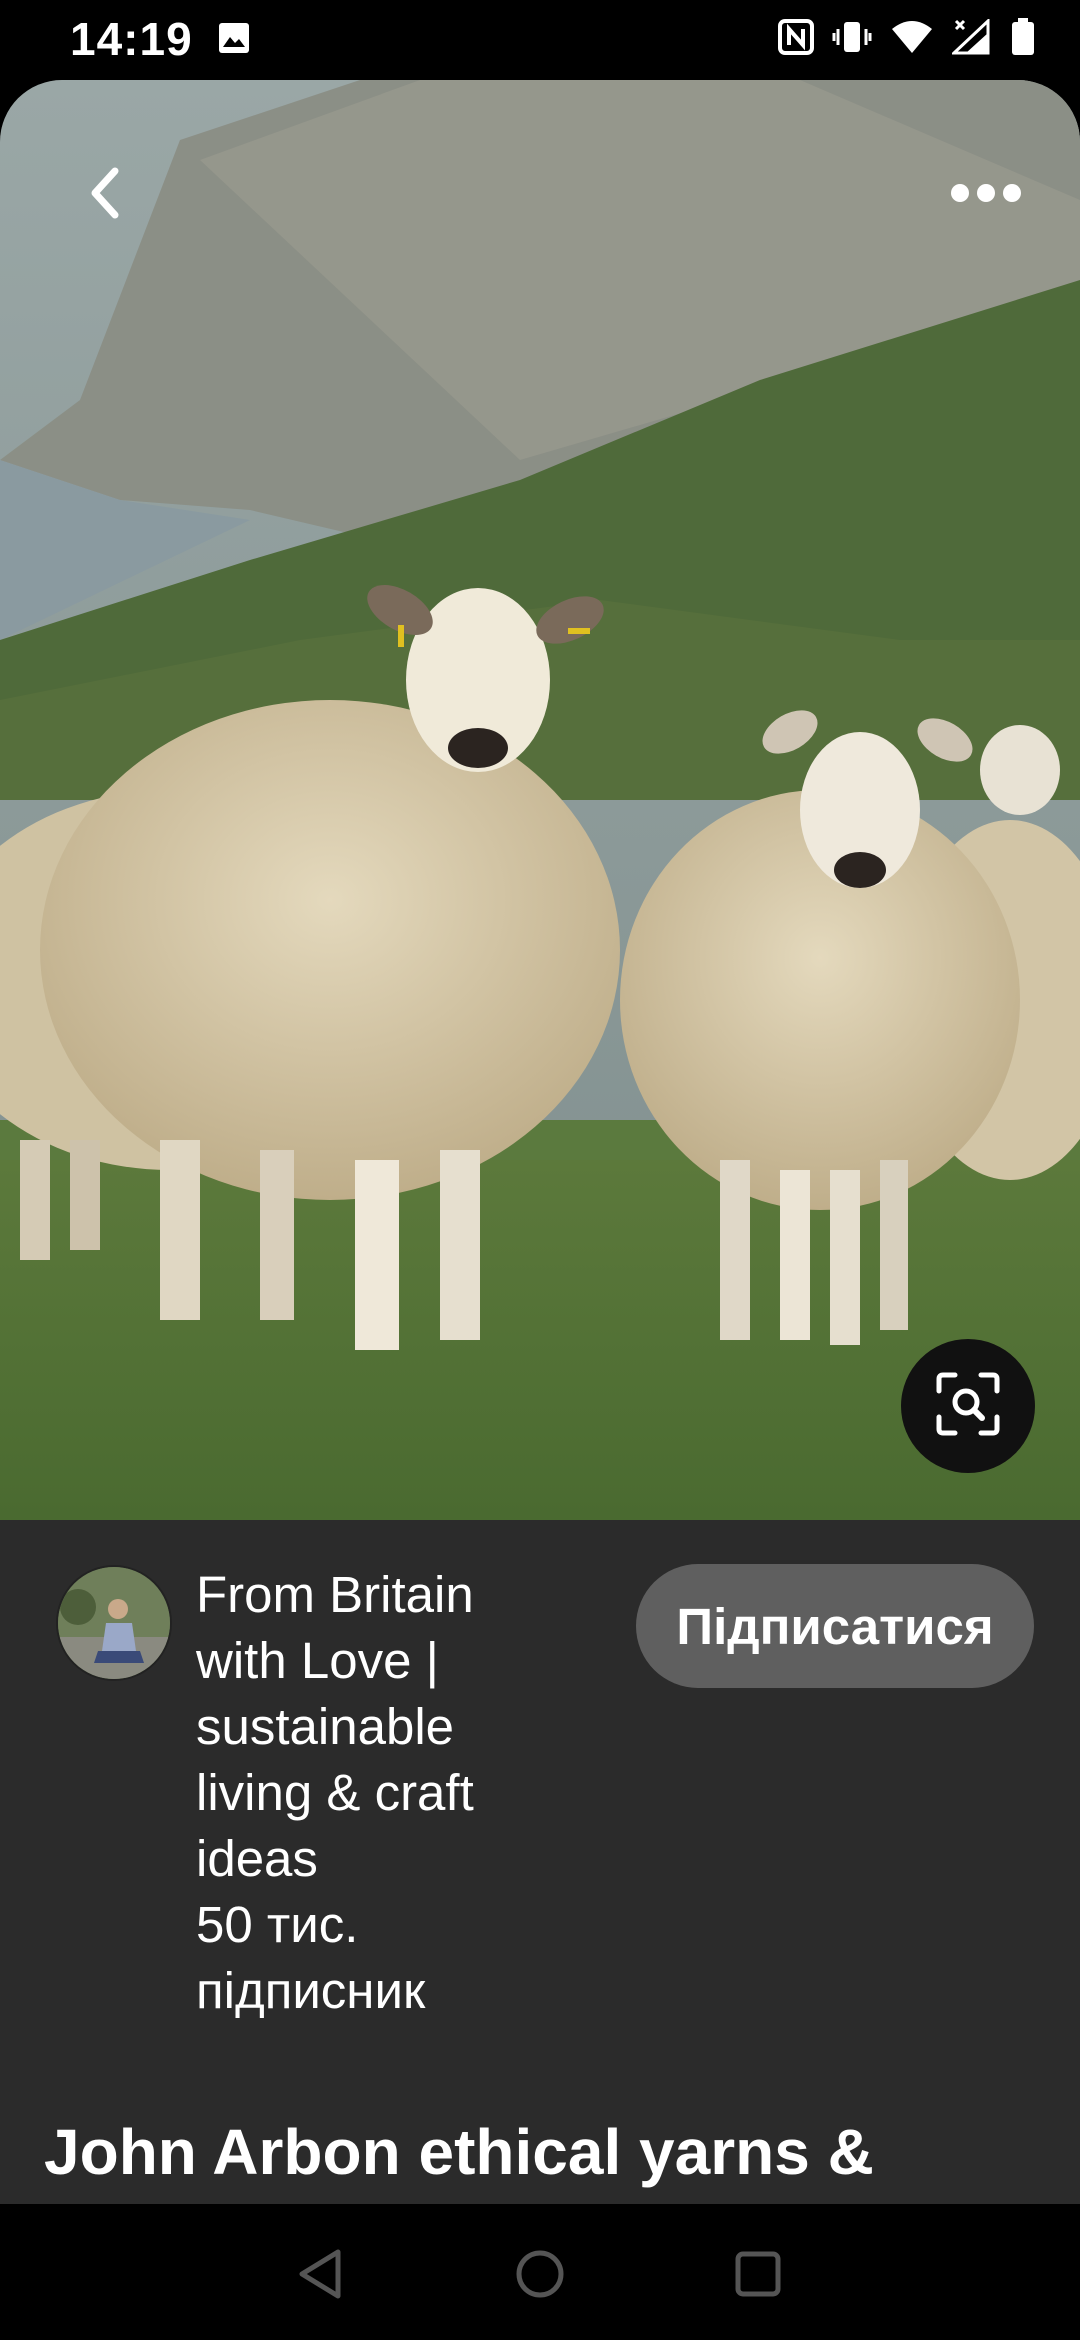 Image resolution: width=1080 pixels, height=2340 pixels. Describe the element at coordinates (835, 1626) in the screenshot. I see `follow-button: Підписатися` at that location.